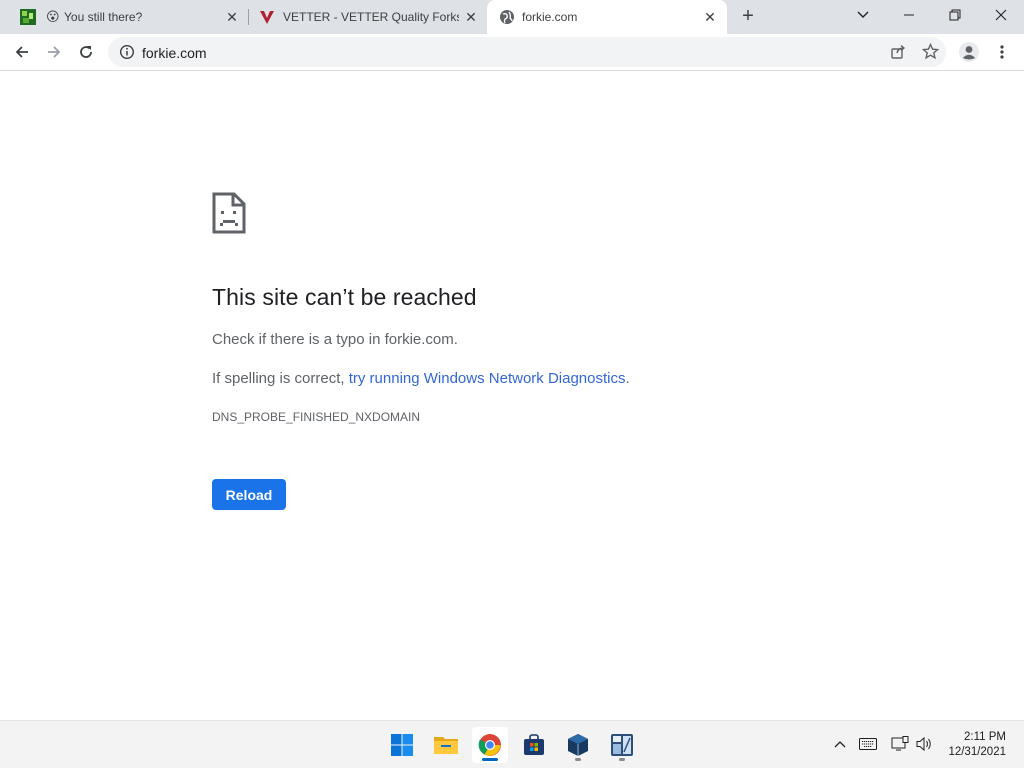 The width and height of the screenshot is (1024, 768). What do you see at coordinates (127, 52) in the screenshot?
I see `info-icon` at bounding box center [127, 52].